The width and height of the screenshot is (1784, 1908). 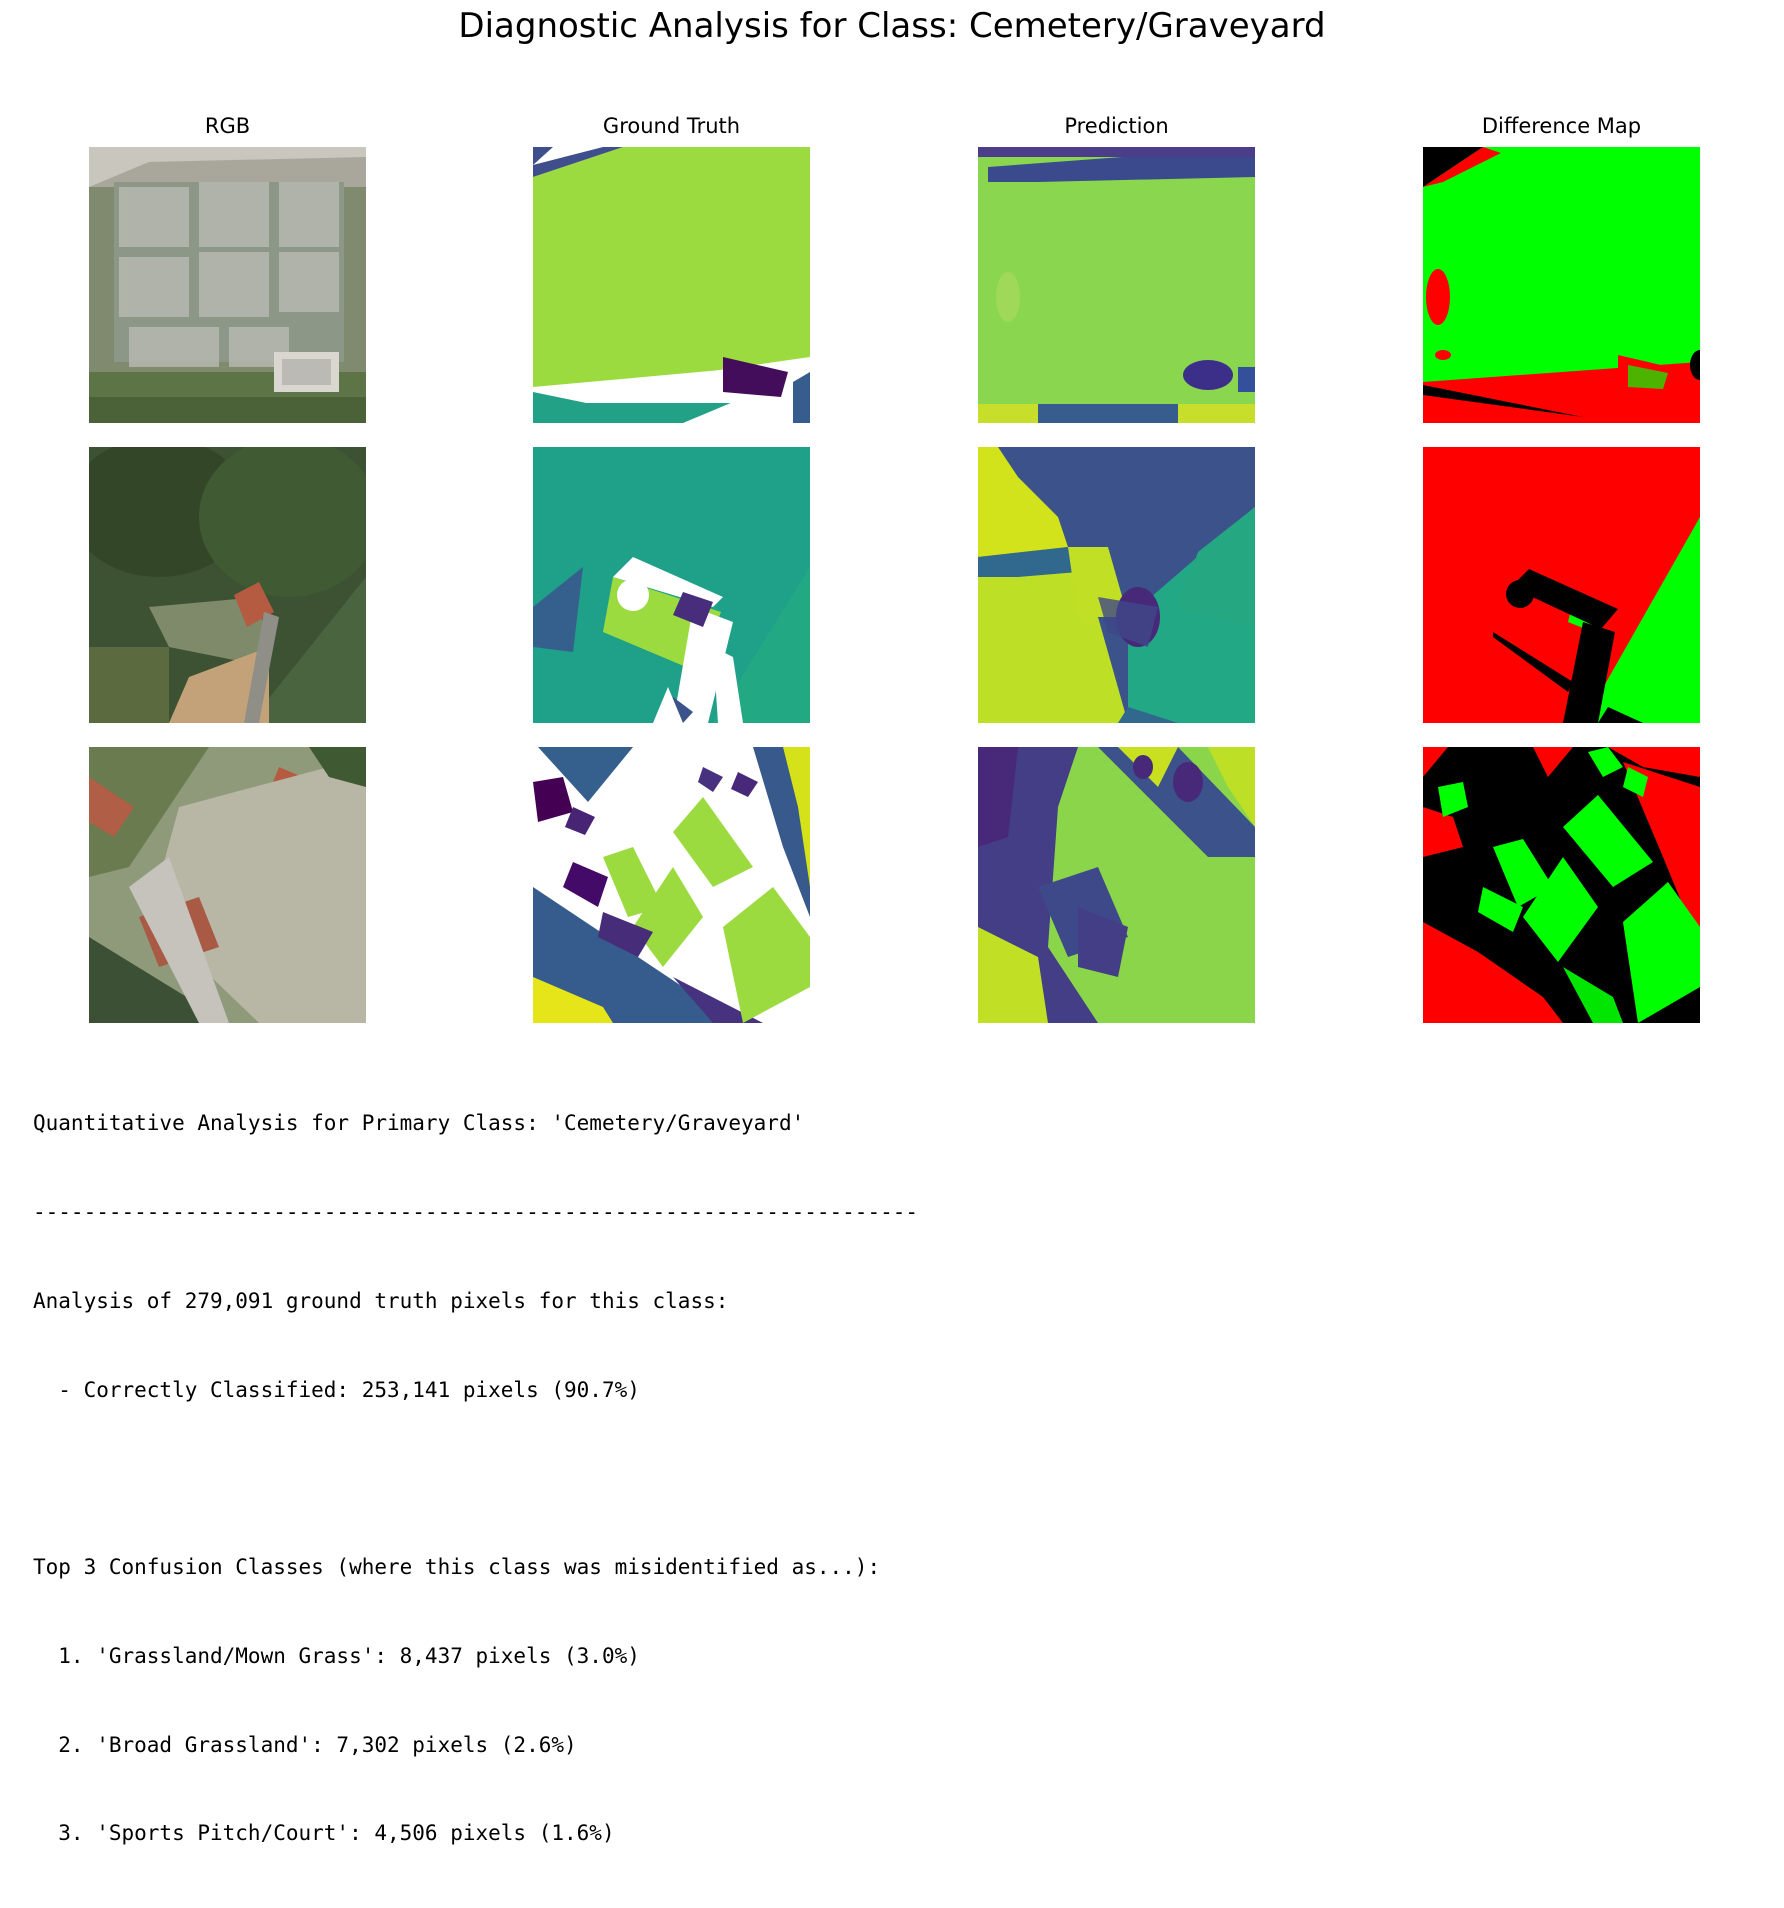 I want to click on report-blank-line, so click(x=475, y=1479).